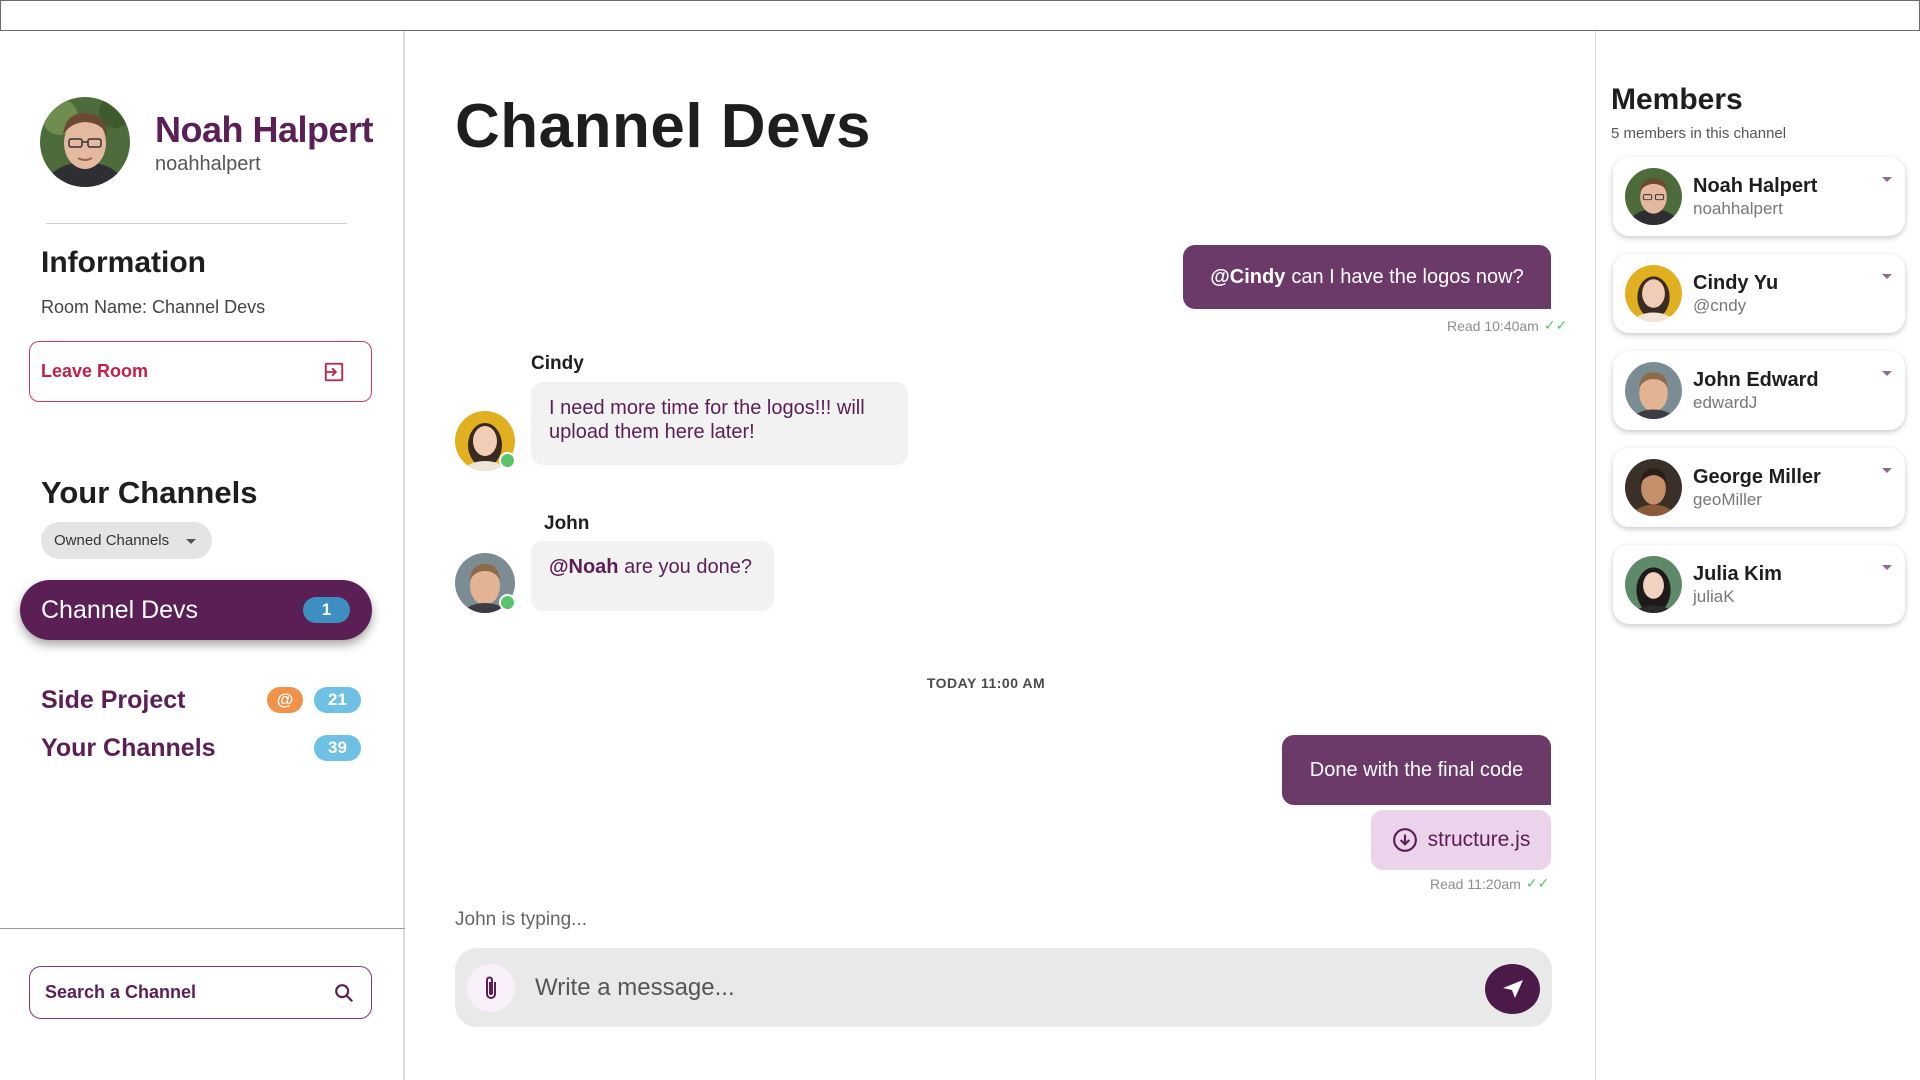 The width and height of the screenshot is (1920, 1080). Describe the element at coordinates (149, 492) in the screenshot. I see `your-channels-heading: Your Channels` at that location.